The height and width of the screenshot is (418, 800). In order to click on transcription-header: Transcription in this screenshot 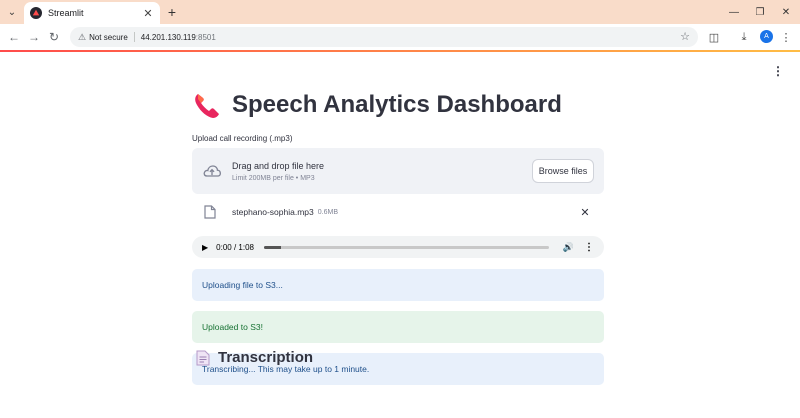, I will do `click(254, 357)`.